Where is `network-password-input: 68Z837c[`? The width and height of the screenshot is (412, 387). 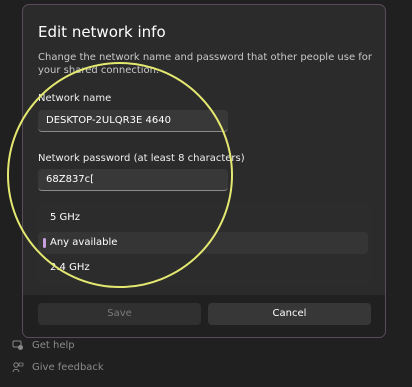 network-password-input: 68Z837c[ is located at coordinates (133, 180).